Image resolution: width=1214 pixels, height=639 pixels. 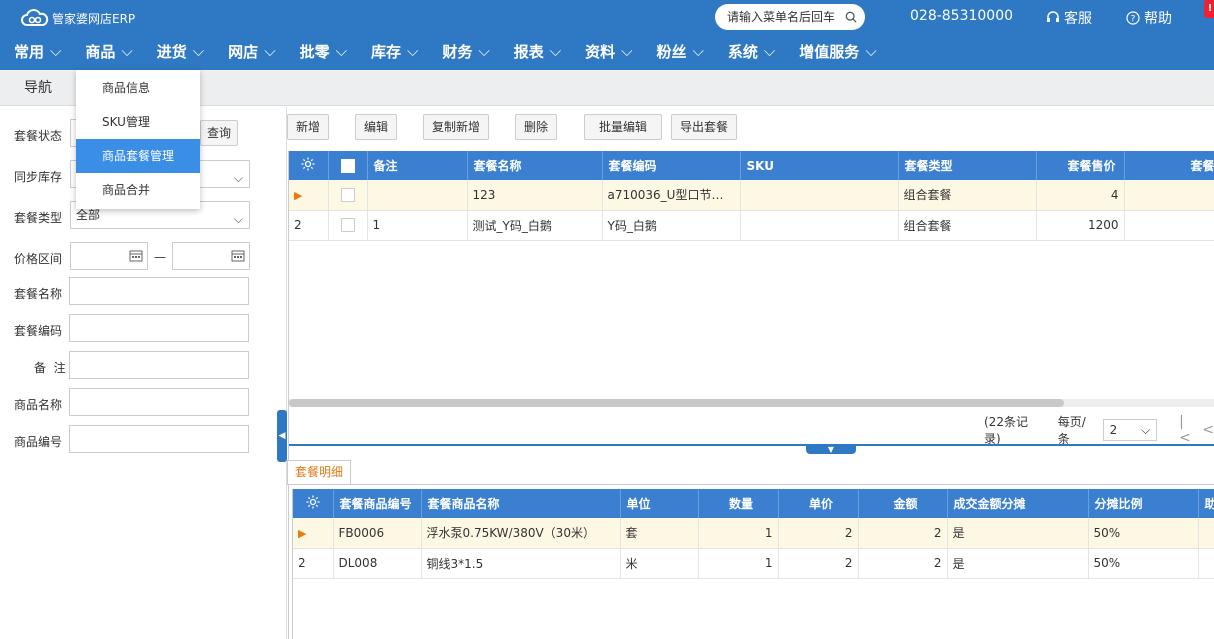 I want to click on cell-code: Y码_白鹅, so click(x=671, y=225).